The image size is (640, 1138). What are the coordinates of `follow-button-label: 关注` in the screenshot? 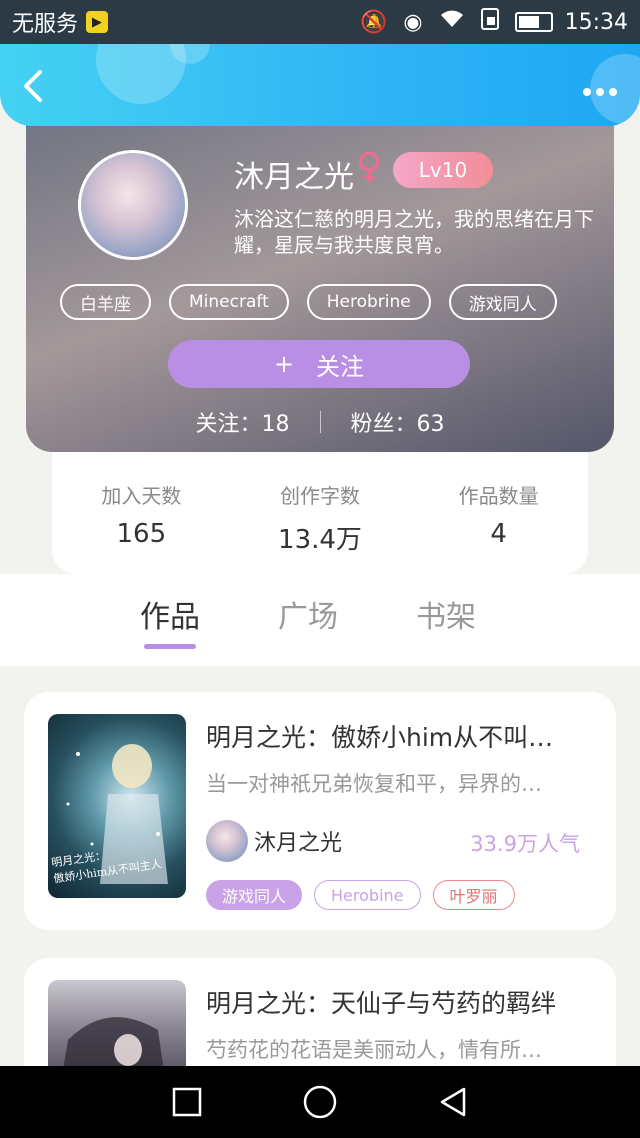 It's located at (340, 366).